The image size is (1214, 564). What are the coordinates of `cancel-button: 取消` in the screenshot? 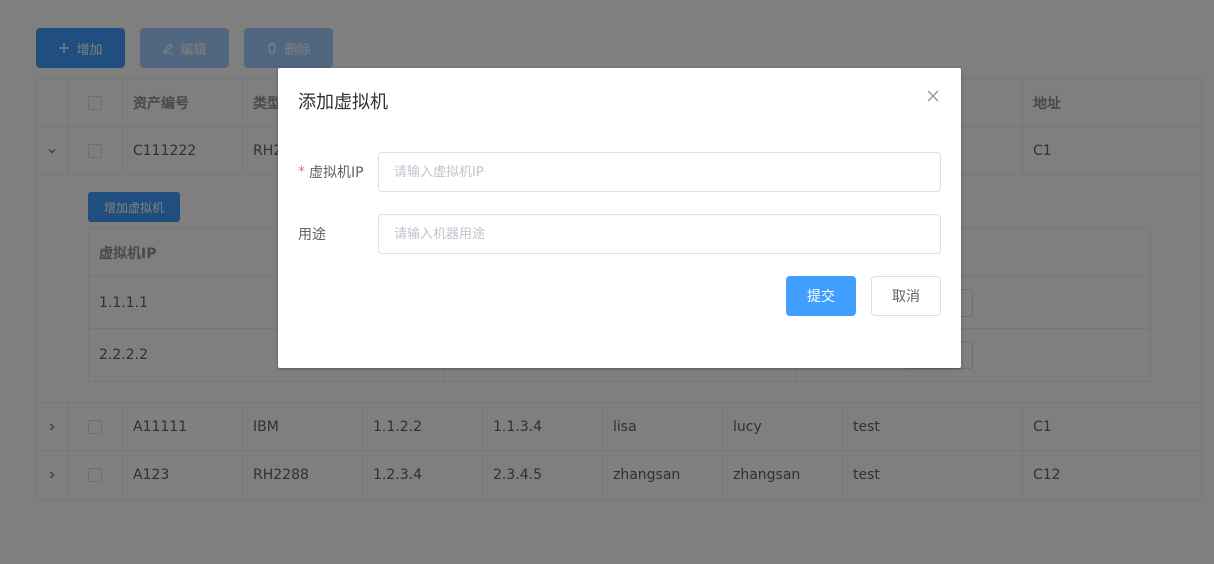 It's located at (906, 296).